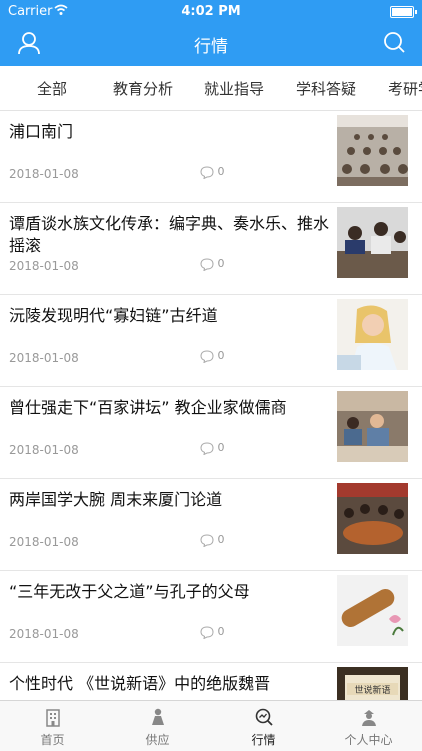 This screenshot has width=422, height=751. Describe the element at coordinates (140, 683) in the screenshot. I see `item-title: 个性时代 《世说新语》中的绝版魏晋` at that location.